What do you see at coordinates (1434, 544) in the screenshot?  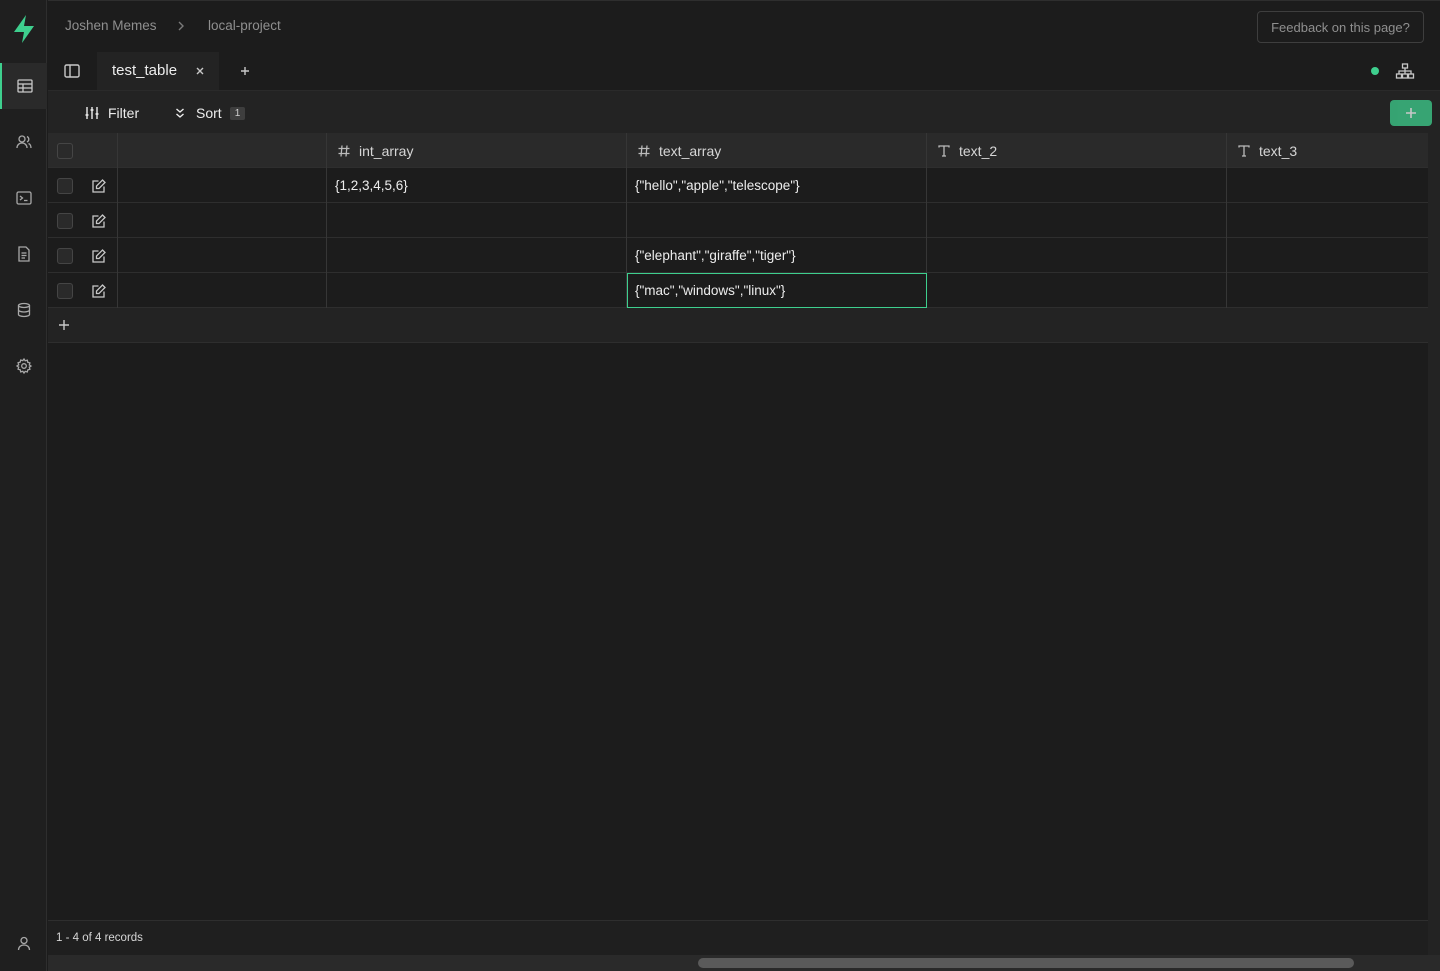 I see `vertical-scrollbar` at bounding box center [1434, 544].